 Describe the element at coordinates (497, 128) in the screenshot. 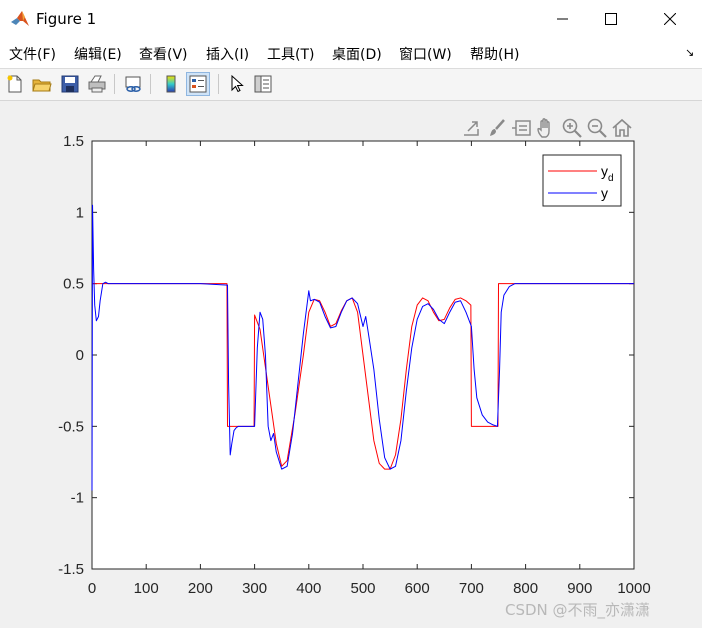

I see `brush-icon` at that location.